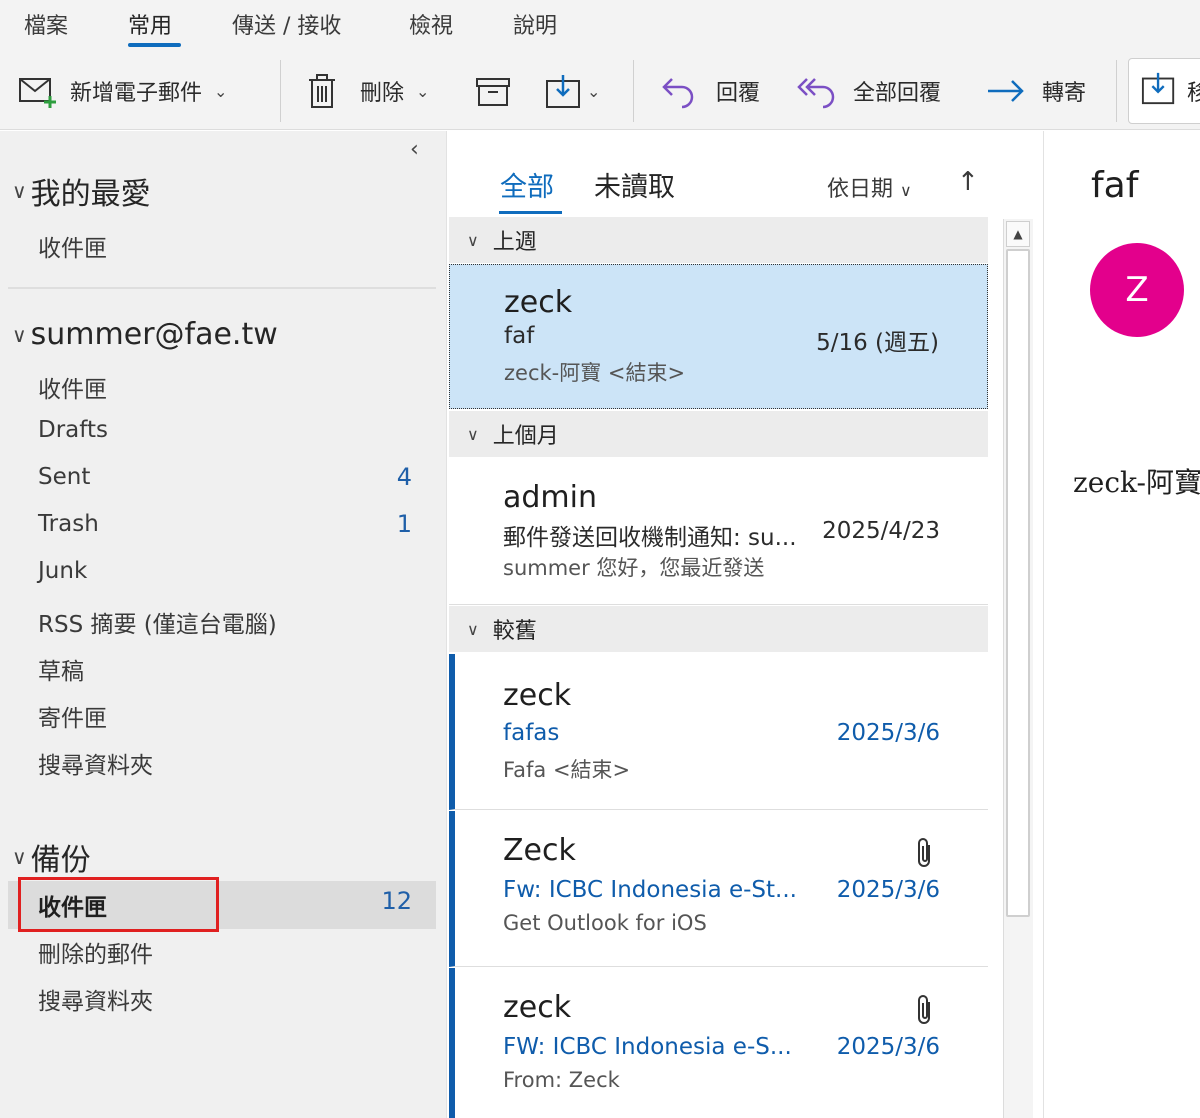  Describe the element at coordinates (968, 182) in the screenshot. I see `sort-direction-icon: ↑` at that location.